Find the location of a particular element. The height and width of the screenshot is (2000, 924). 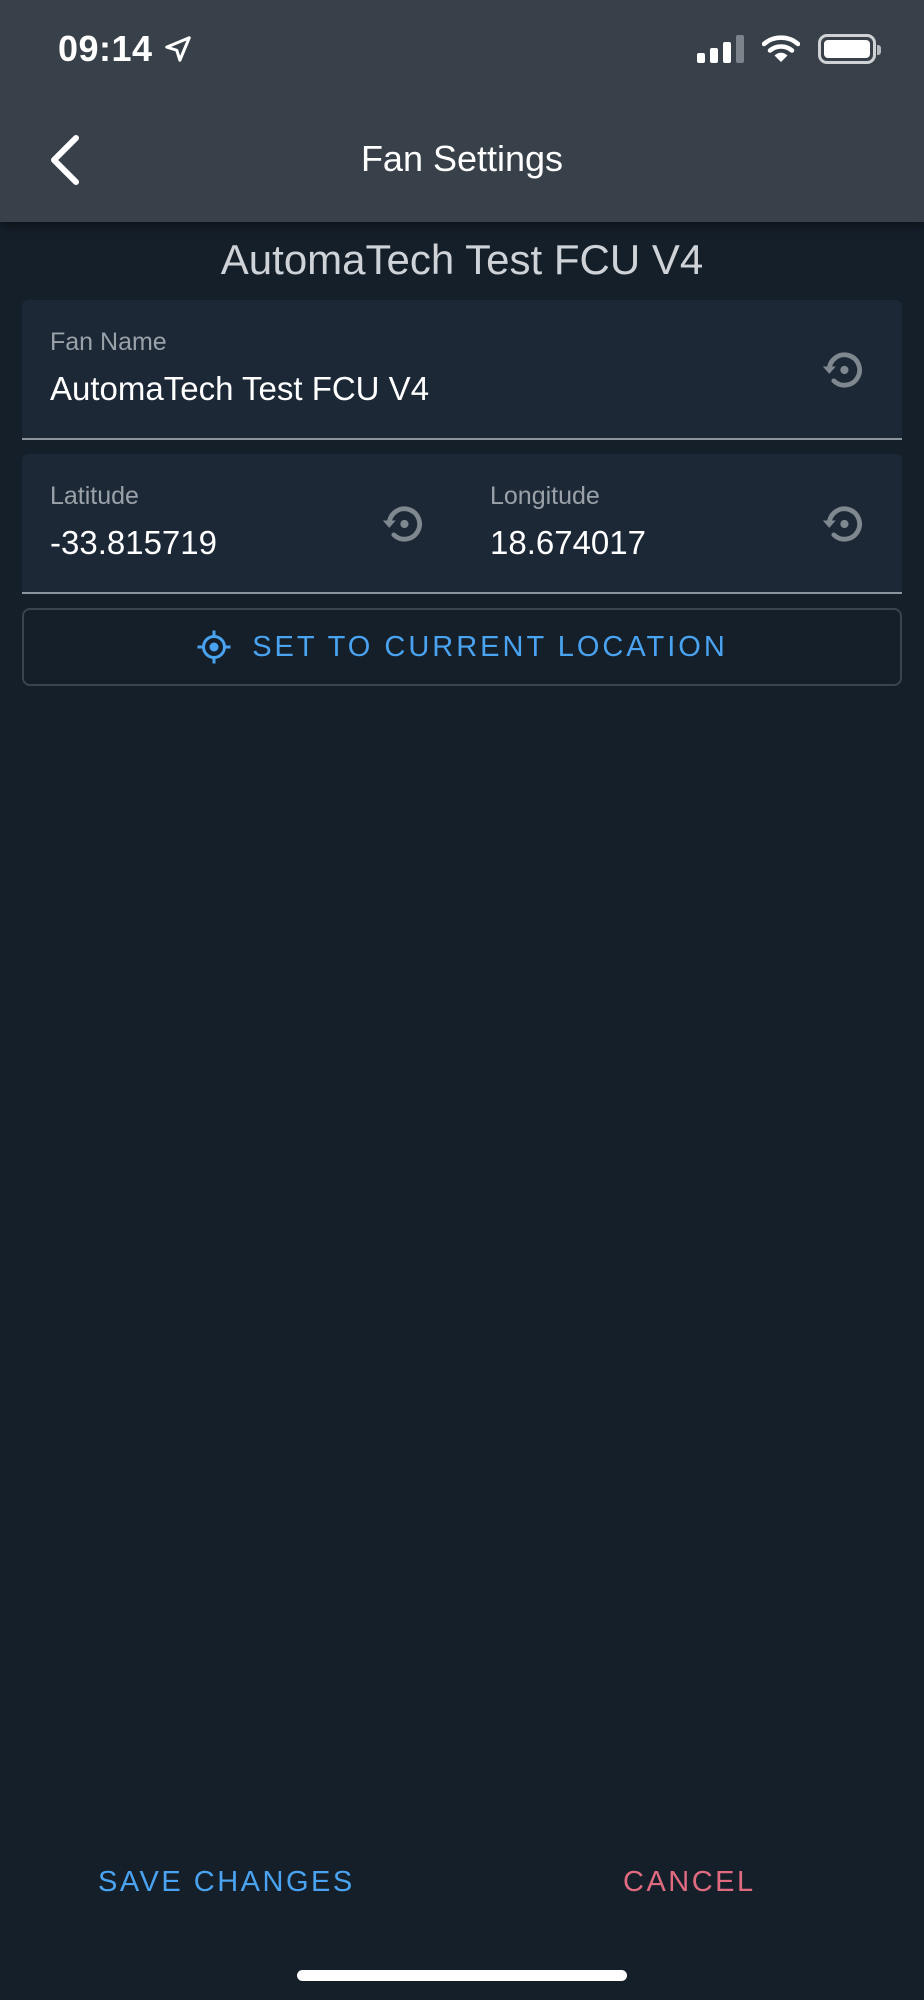

home-indicator is located at coordinates (462, 1975).